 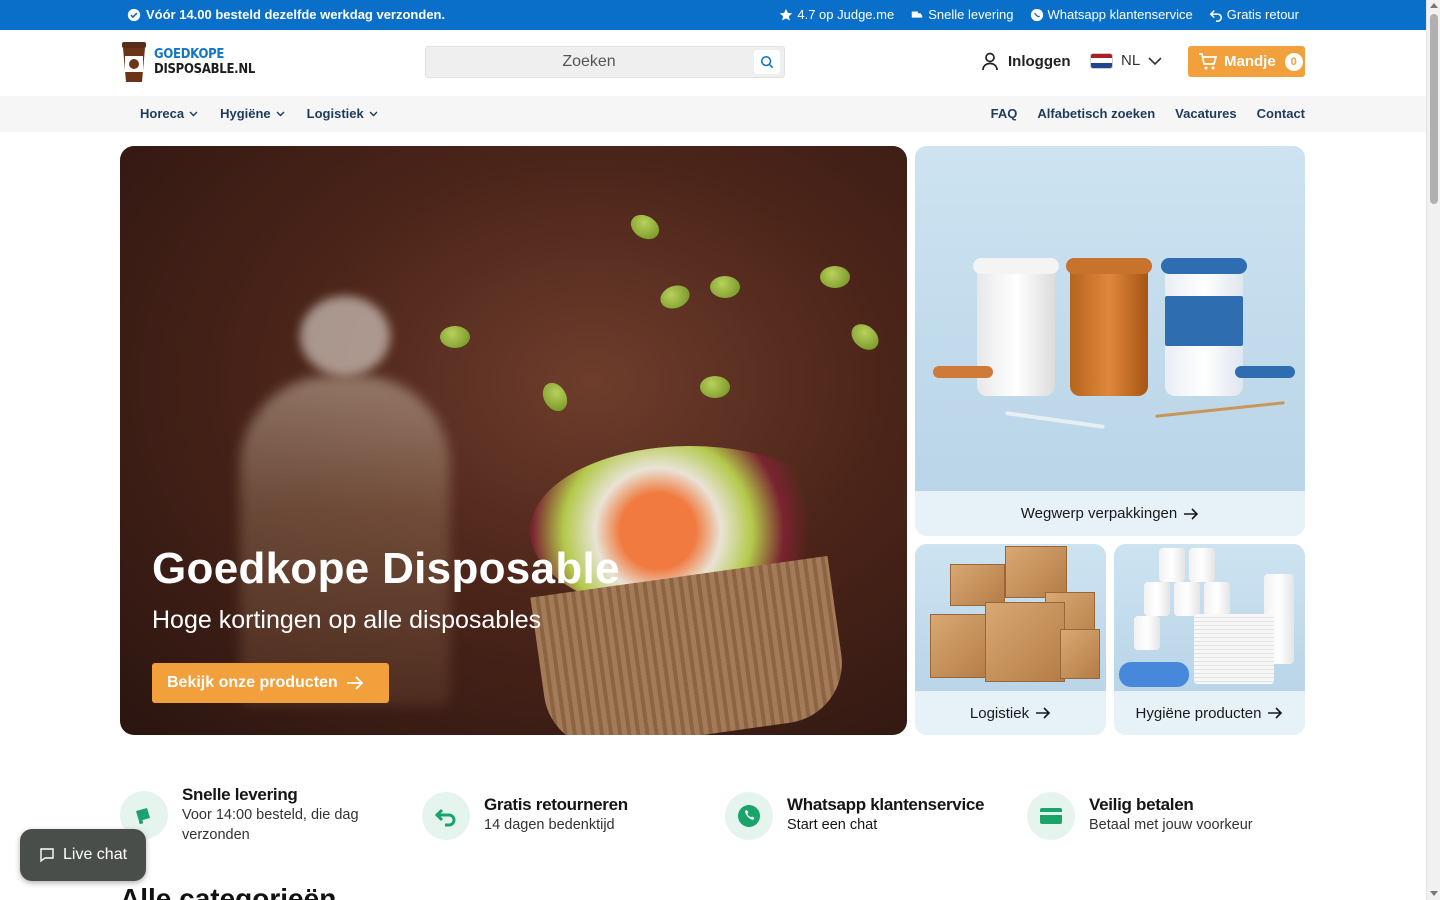 What do you see at coordinates (245, 113) in the screenshot?
I see `nav-item-label: Hygiëne` at bounding box center [245, 113].